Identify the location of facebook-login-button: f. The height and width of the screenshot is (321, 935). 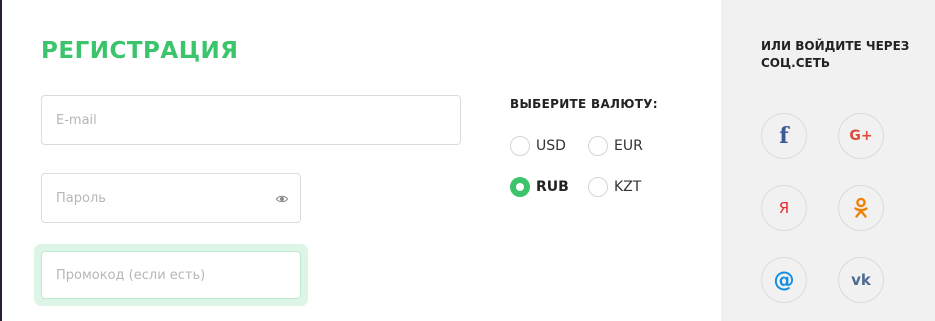
(784, 136).